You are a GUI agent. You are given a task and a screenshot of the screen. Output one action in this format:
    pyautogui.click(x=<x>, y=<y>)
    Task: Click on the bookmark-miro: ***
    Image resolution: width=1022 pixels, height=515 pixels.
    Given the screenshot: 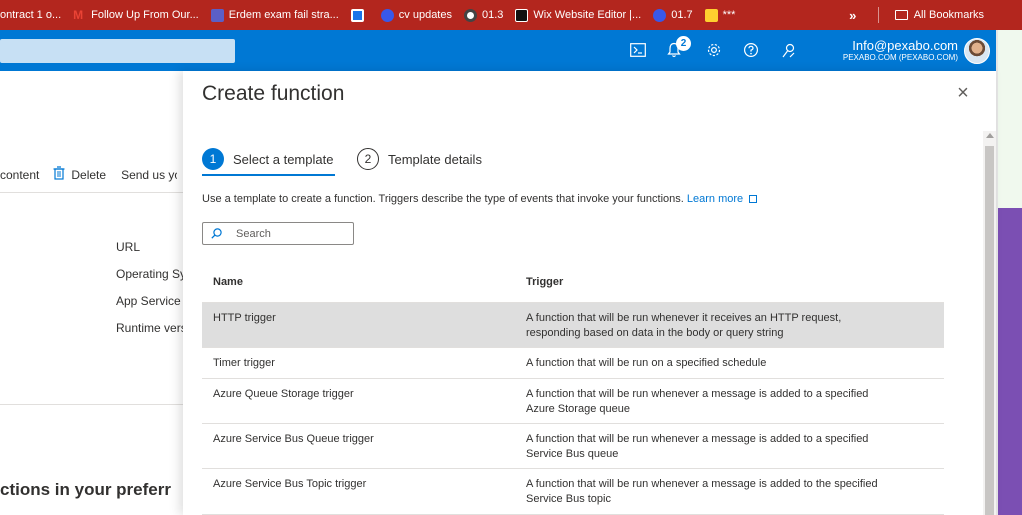 What is the action you would take?
    pyautogui.click(x=720, y=15)
    